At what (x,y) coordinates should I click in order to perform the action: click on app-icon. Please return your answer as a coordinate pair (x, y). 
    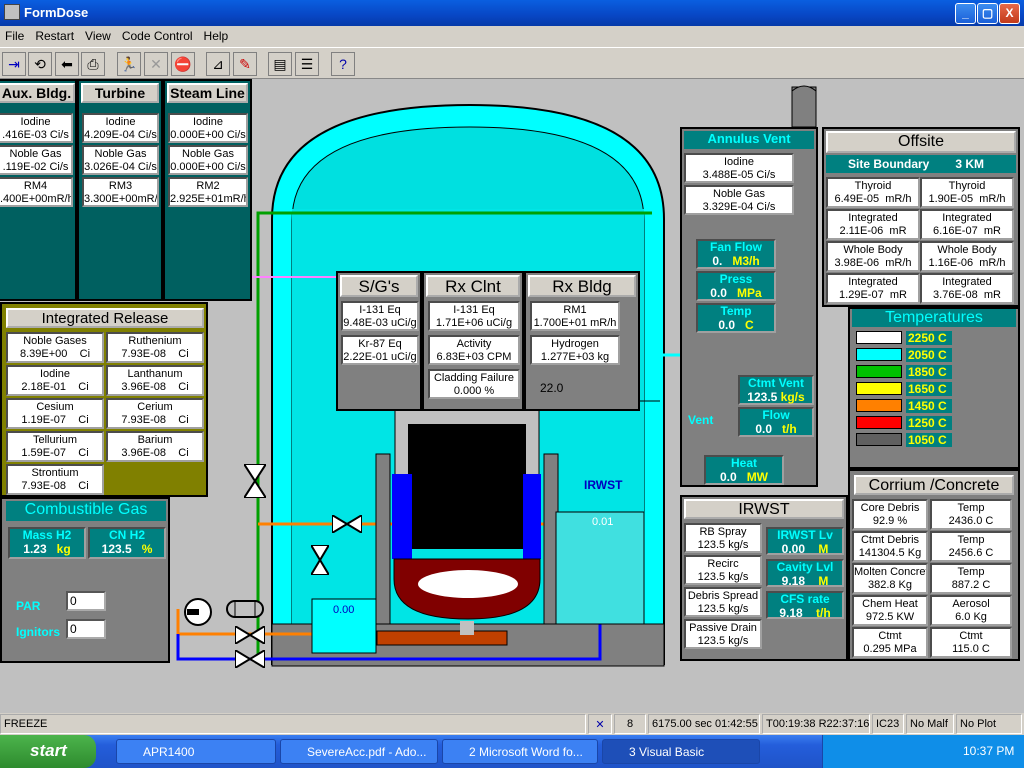
    Looking at the image, I should click on (12, 12).